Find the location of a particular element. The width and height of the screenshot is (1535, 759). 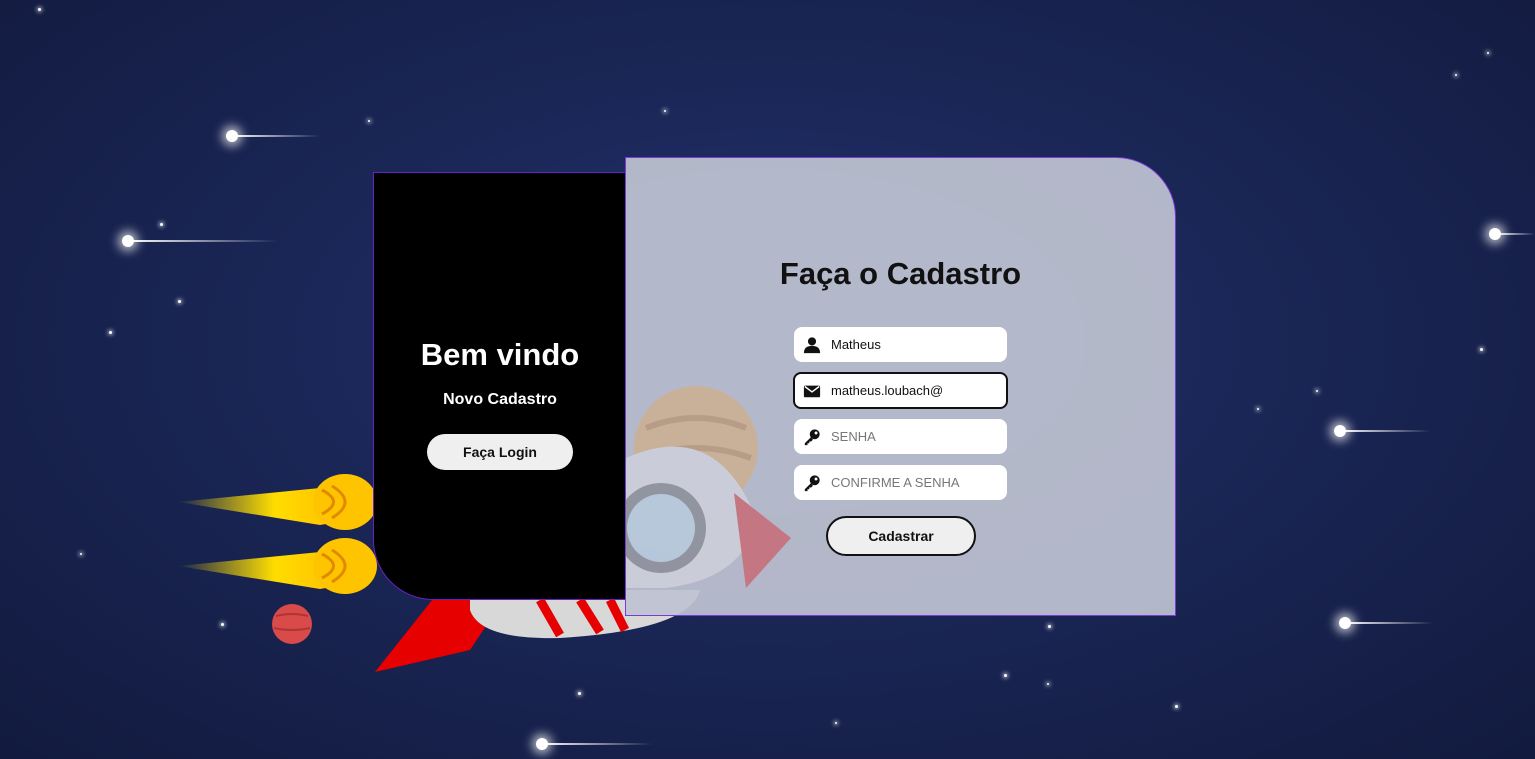

email-field is located at coordinates (900, 390).